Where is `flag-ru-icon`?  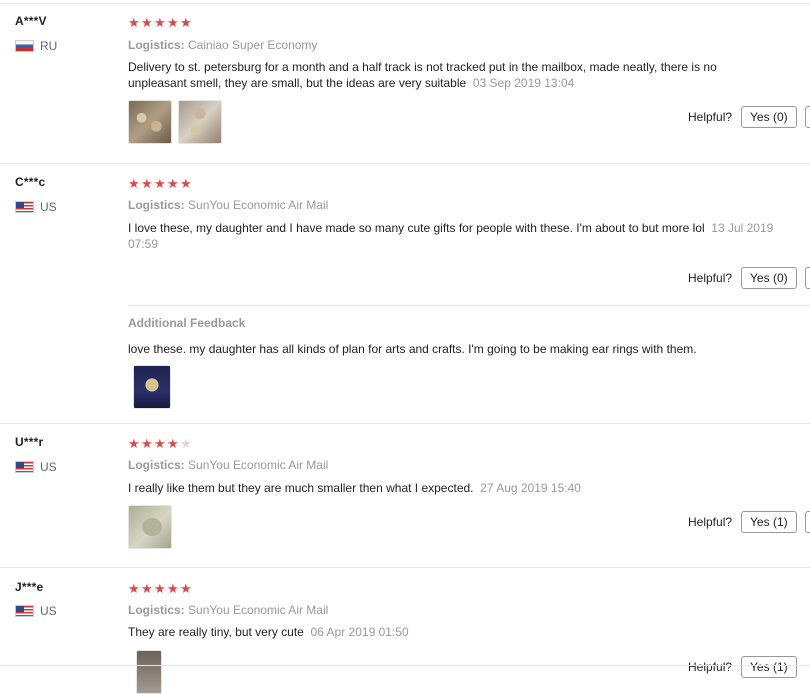
flag-ru-icon is located at coordinates (24, 46).